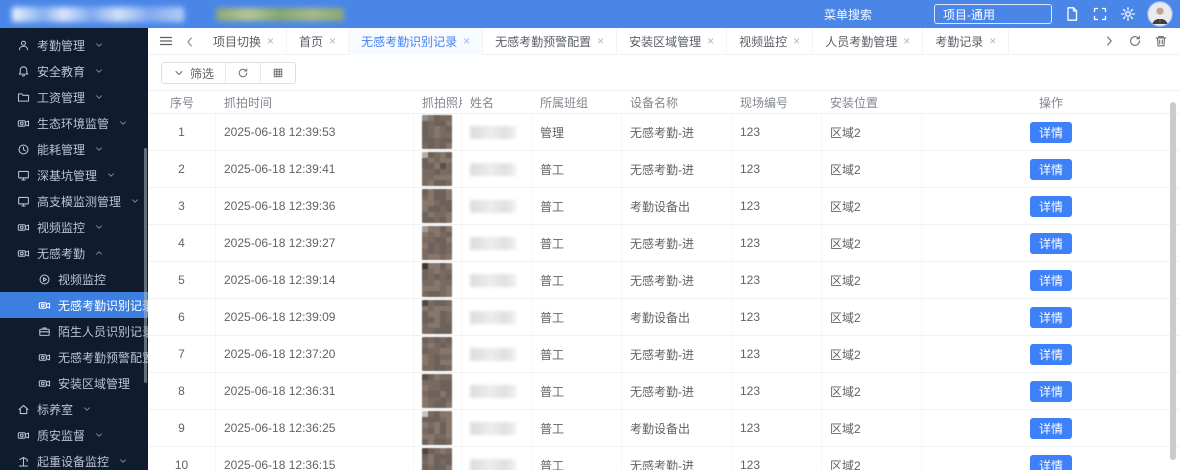  What do you see at coordinates (1161, 41) in the screenshot?
I see `close-tabs-icon` at bounding box center [1161, 41].